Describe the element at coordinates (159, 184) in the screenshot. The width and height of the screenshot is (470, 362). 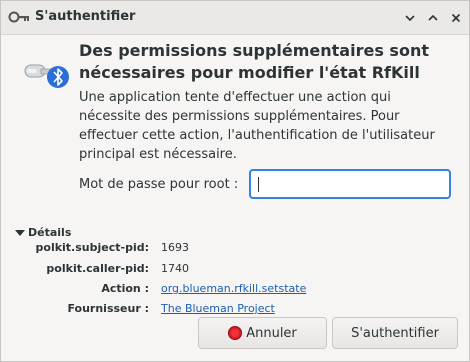
I see `password-label: Mot de passe pour root :` at that location.